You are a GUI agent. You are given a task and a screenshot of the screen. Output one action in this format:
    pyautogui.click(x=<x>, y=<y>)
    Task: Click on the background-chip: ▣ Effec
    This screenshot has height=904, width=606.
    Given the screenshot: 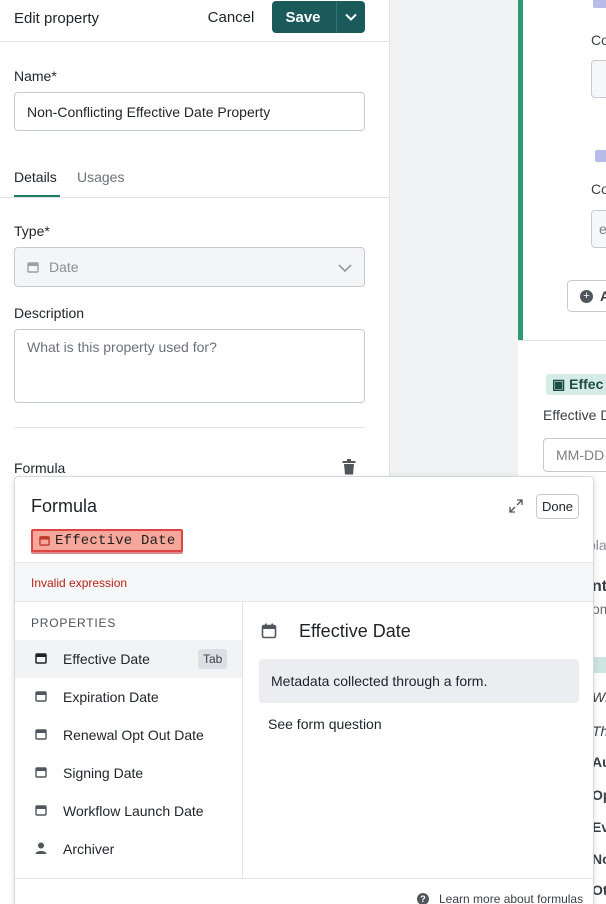 What is the action you would take?
    pyautogui.click(x=576, y=384)
    